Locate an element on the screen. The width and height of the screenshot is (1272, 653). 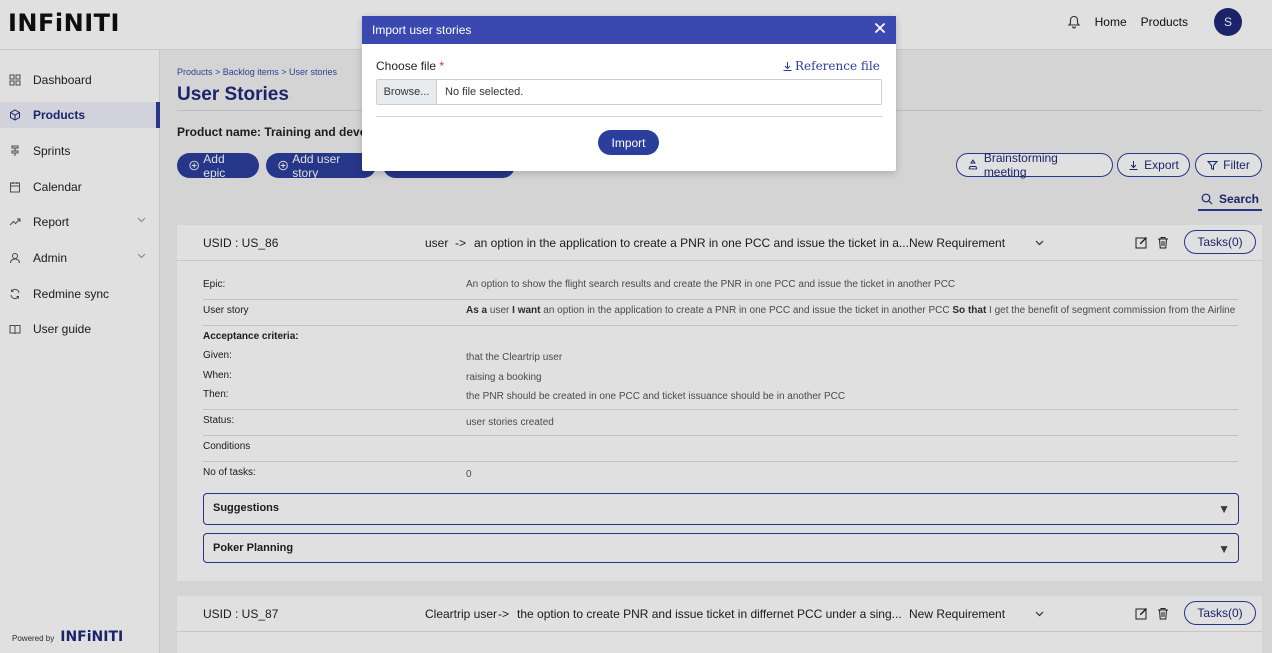
file-status: No file selected. is located at coordinates (484, 92).